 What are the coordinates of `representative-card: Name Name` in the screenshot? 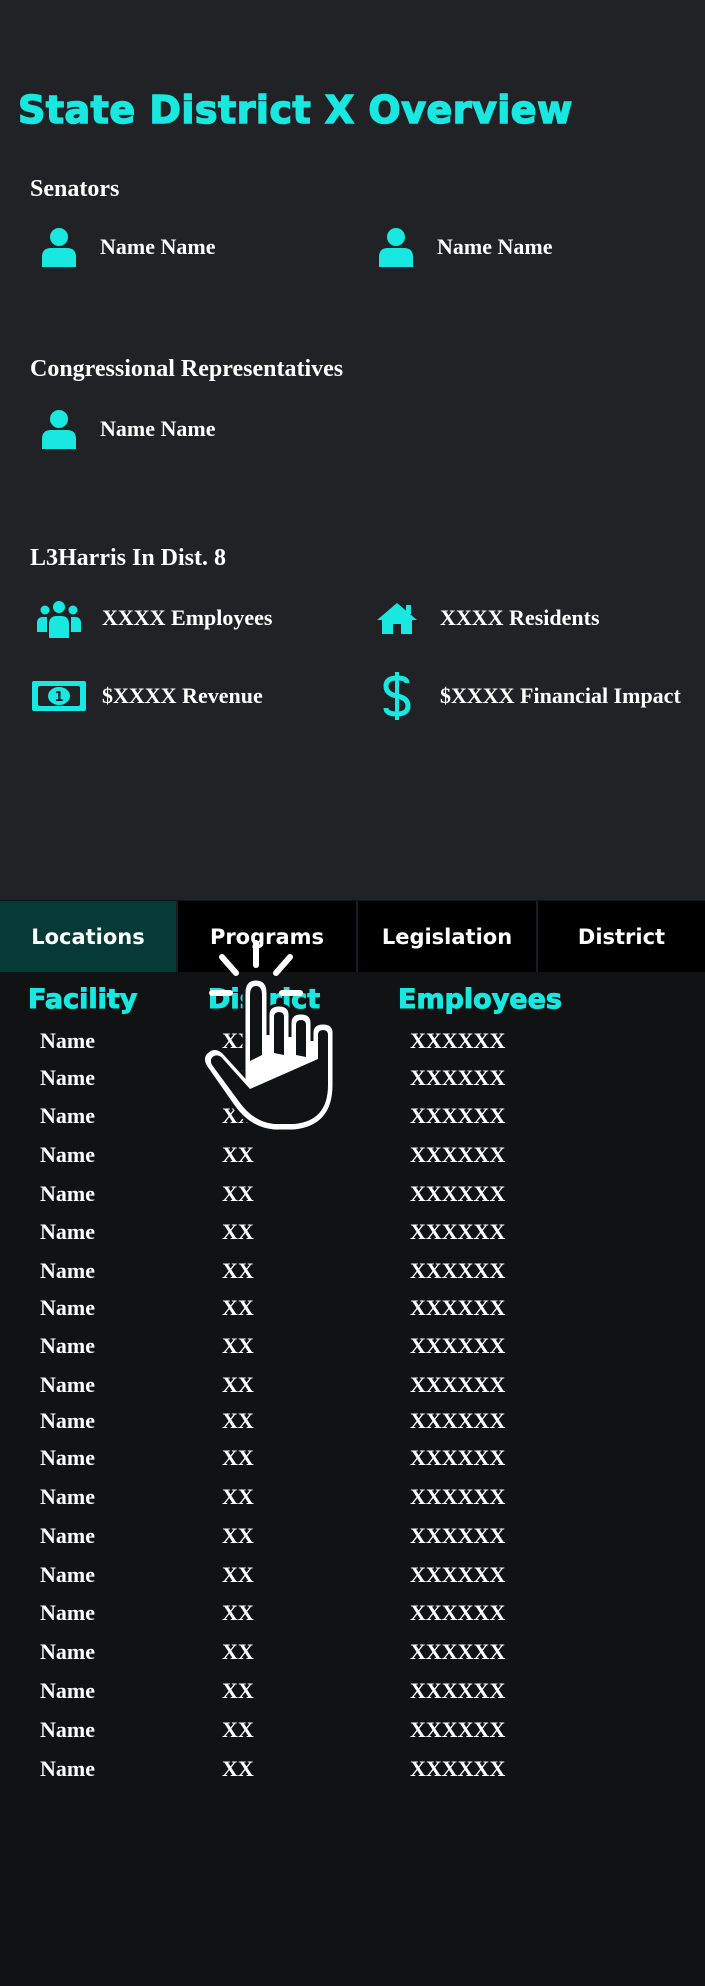 It's located at (126, 429).